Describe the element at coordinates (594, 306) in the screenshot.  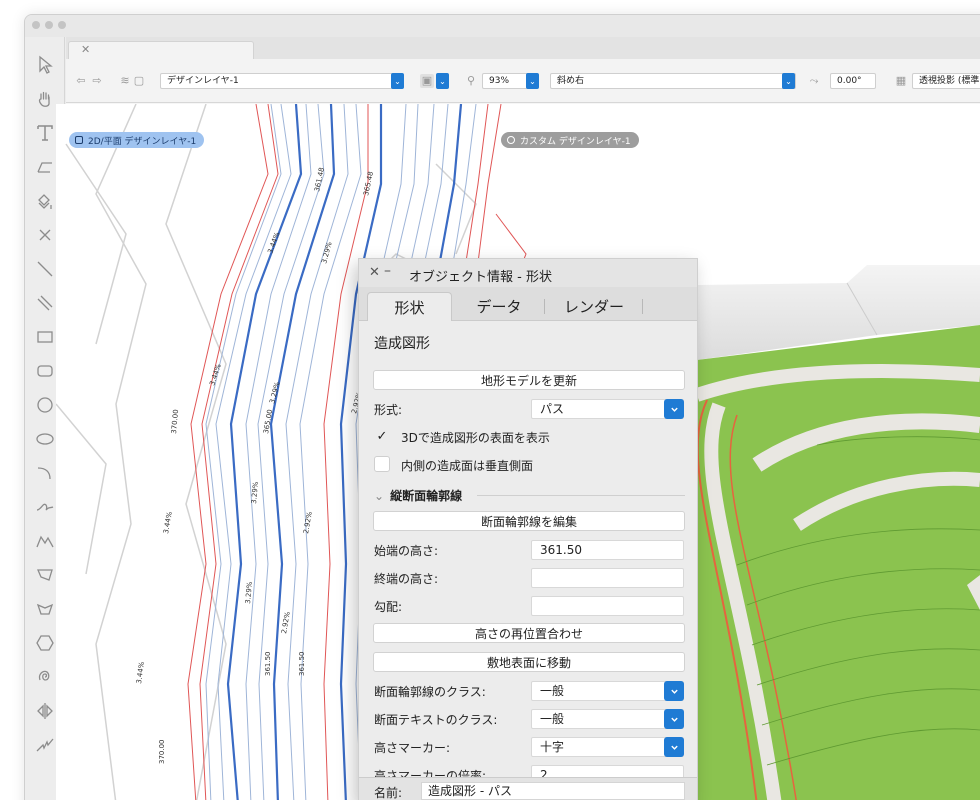
I see `tab-render: レンダー` at that location.